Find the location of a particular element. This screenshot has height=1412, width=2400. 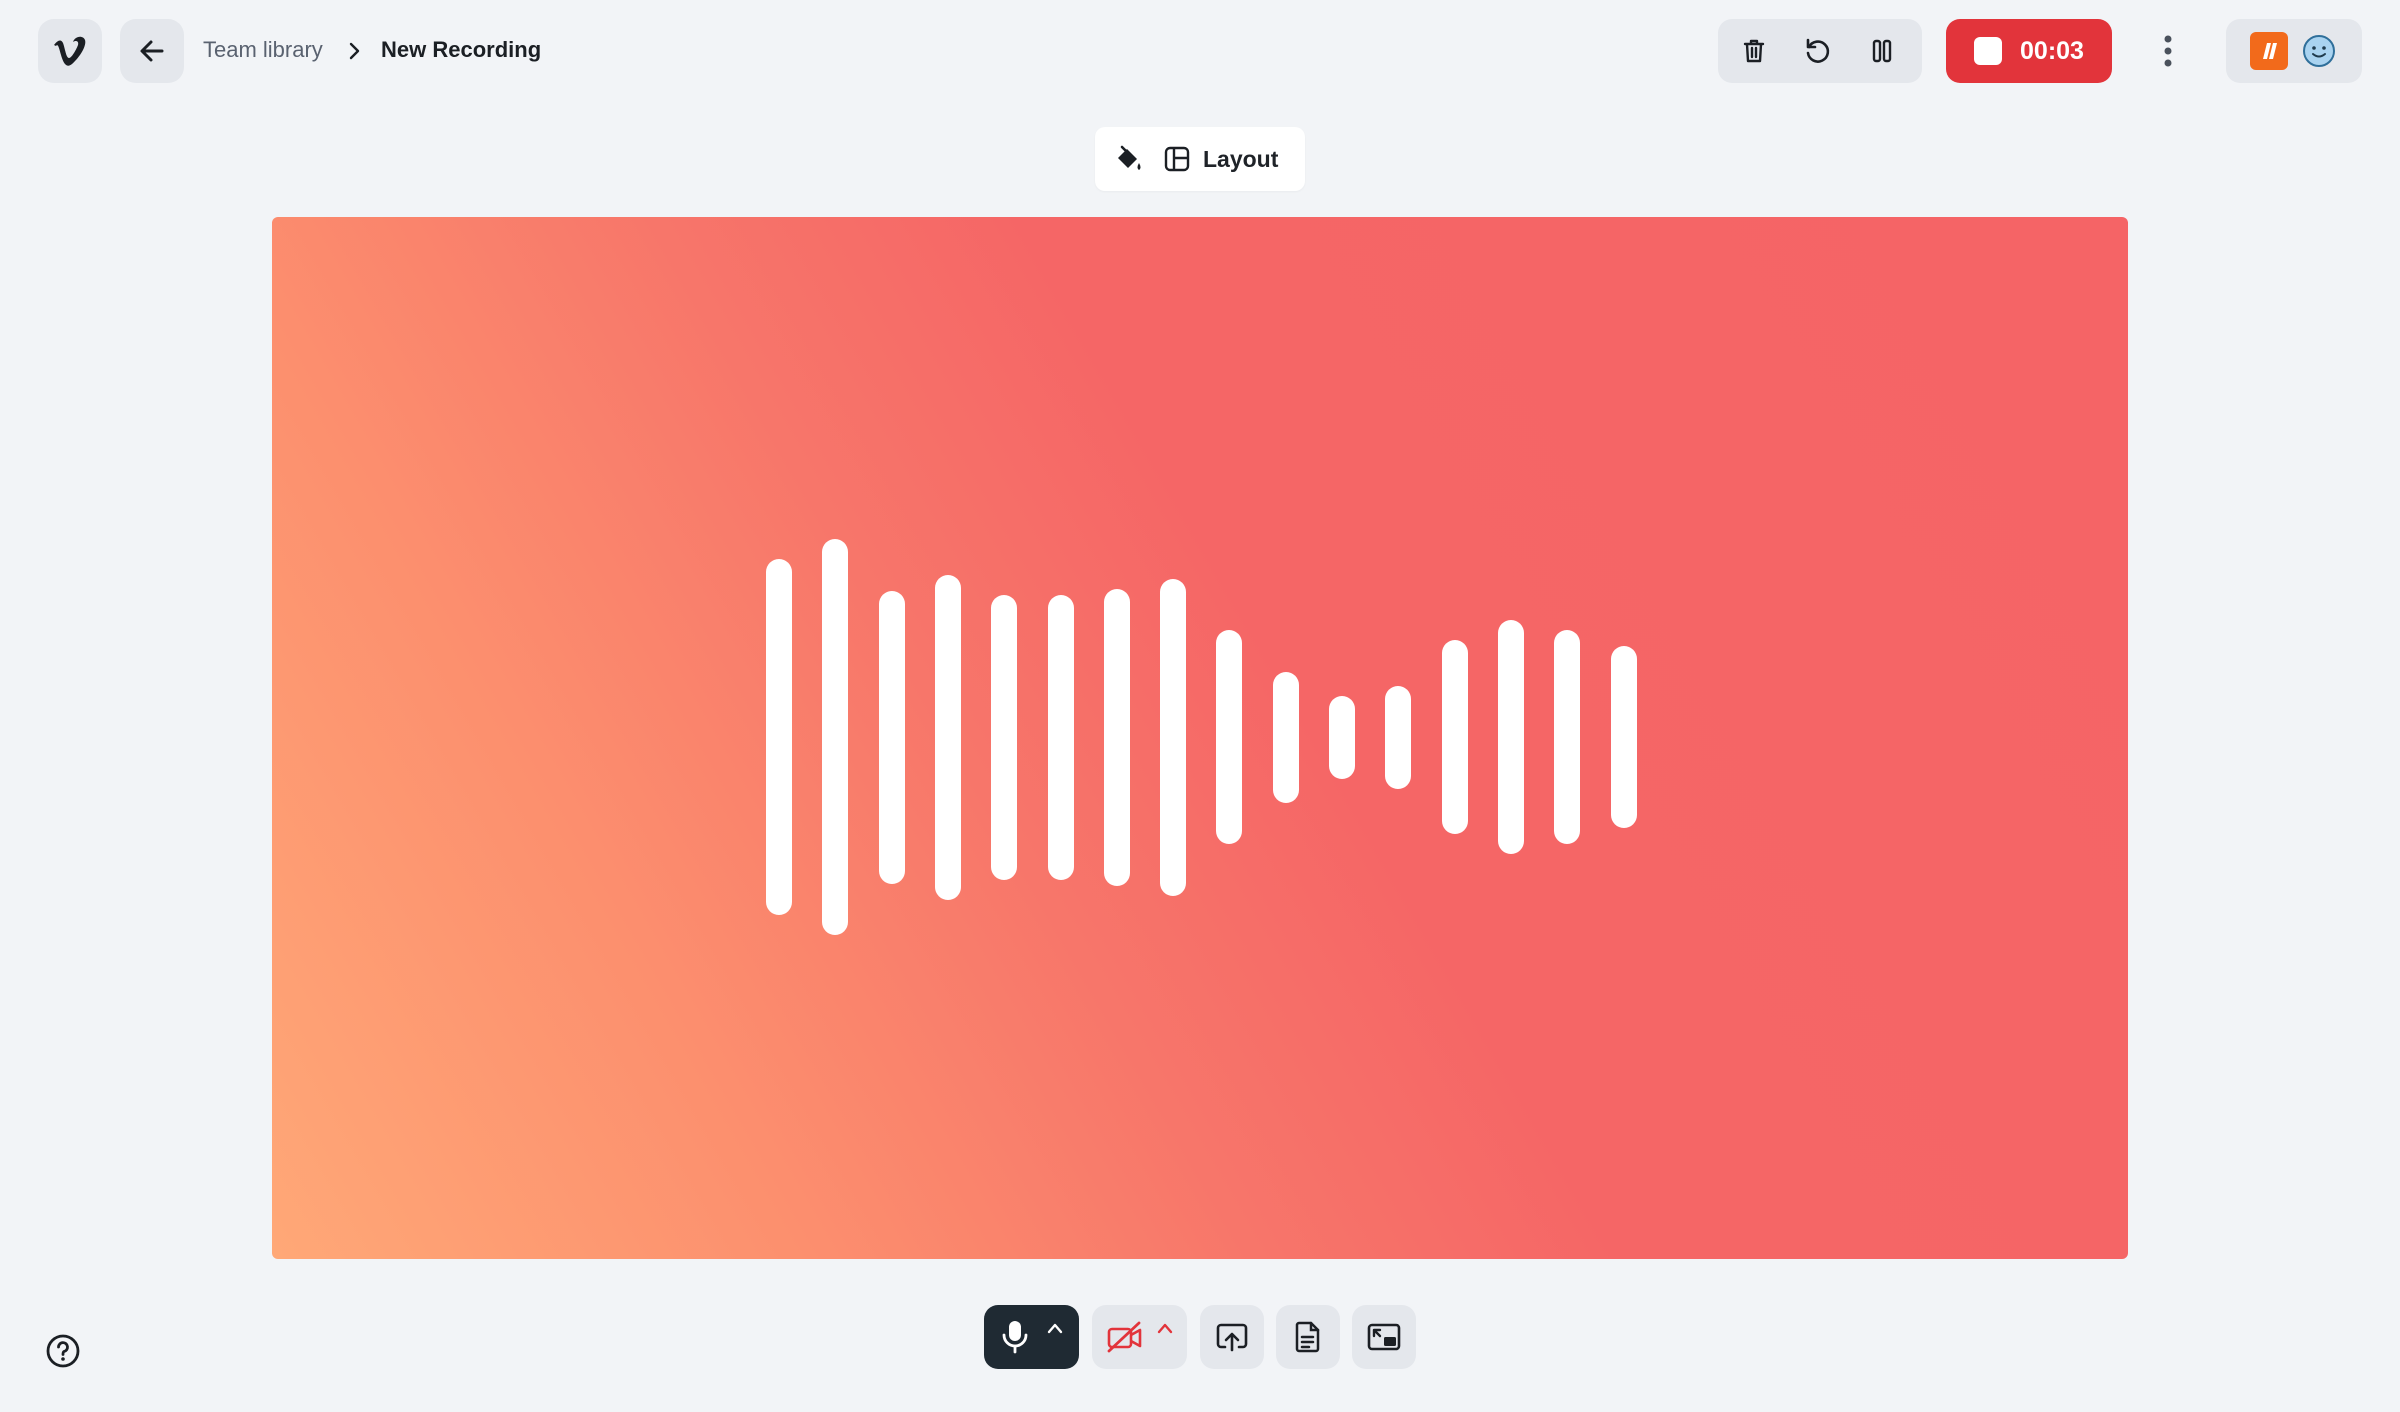

brand-glyph is located at coordinates (2270, 51).